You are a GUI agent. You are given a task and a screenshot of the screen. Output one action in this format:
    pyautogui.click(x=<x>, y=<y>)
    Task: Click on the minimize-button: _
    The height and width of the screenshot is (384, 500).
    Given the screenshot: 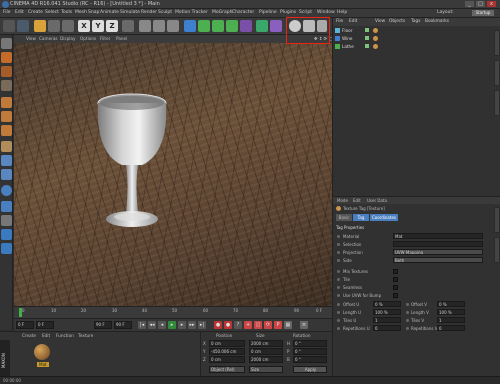 What is the action you would take?
    pyautogui.click(x=469, y=4)
    